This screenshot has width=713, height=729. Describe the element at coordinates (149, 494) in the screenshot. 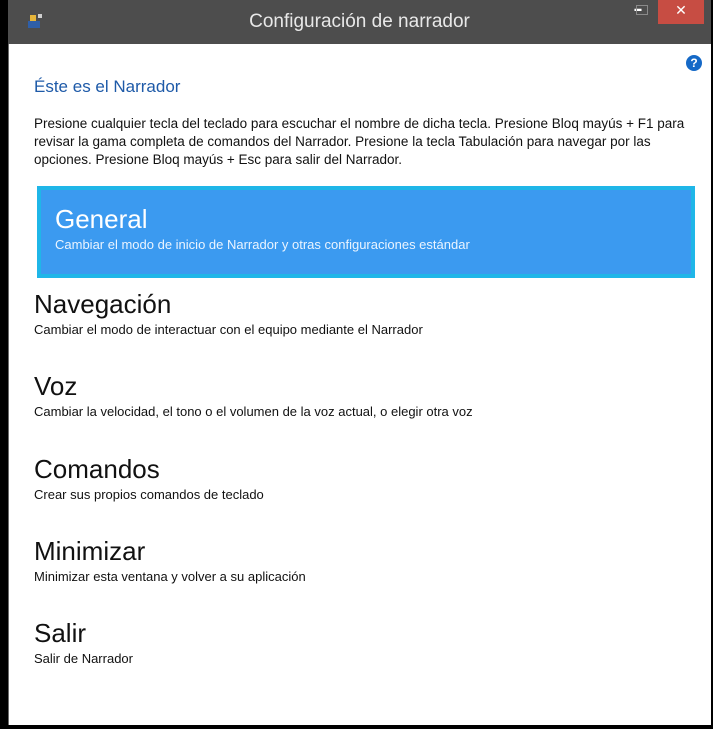

I see `option-description: Crear sus propios comandos de teclado` at that location.